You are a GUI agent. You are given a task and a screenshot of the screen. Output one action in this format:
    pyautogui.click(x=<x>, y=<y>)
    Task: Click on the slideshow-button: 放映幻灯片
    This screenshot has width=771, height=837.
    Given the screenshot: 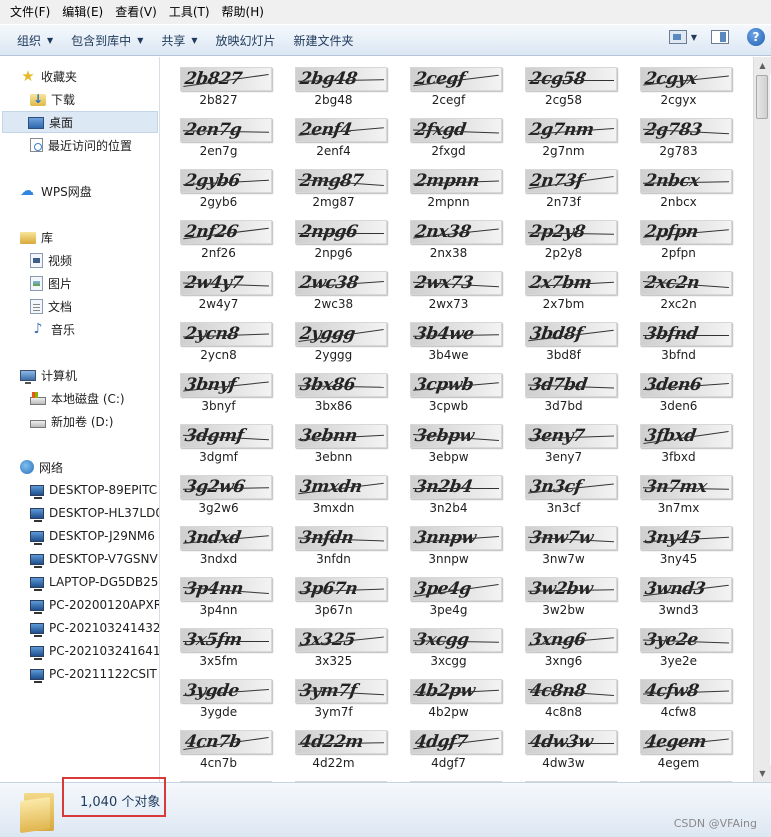 What is the action you would take?
    pyautogui.click(x=246, y=40)
    